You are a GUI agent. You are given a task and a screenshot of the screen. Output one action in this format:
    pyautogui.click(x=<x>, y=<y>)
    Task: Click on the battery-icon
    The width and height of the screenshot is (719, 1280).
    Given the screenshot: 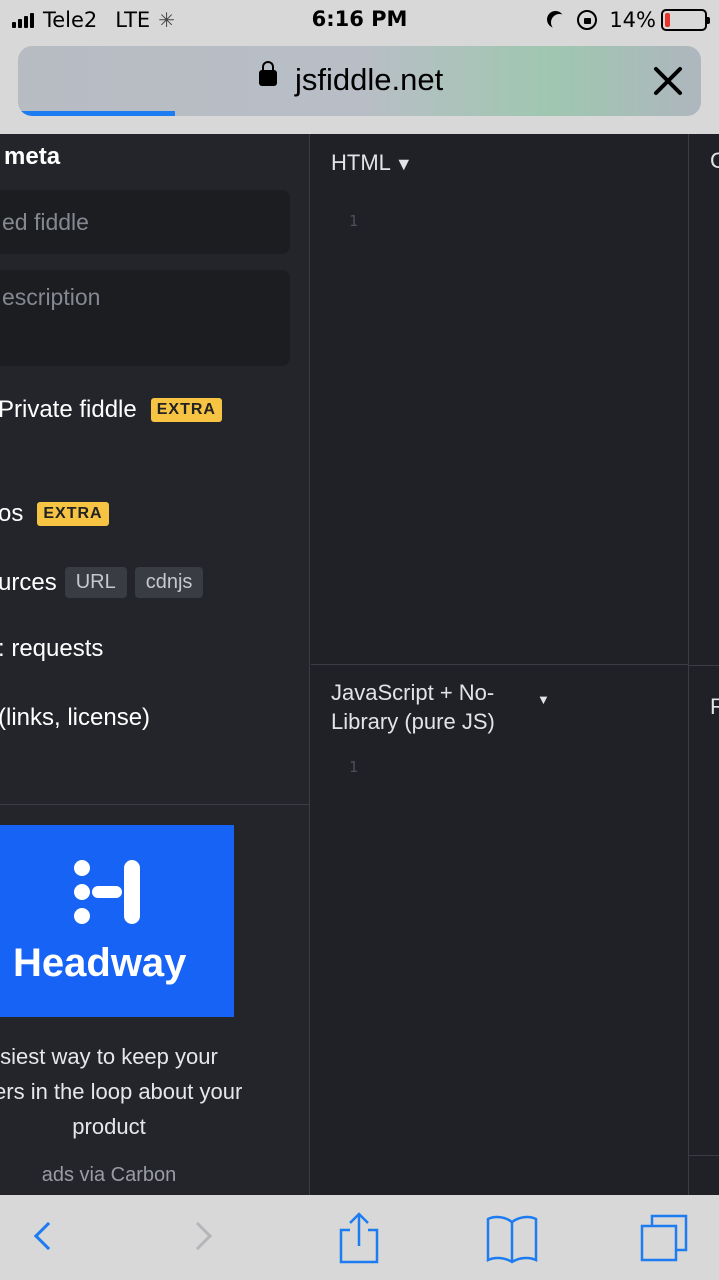 What is the action you would take?
    pyautogui.click(x=685, y=20)
    